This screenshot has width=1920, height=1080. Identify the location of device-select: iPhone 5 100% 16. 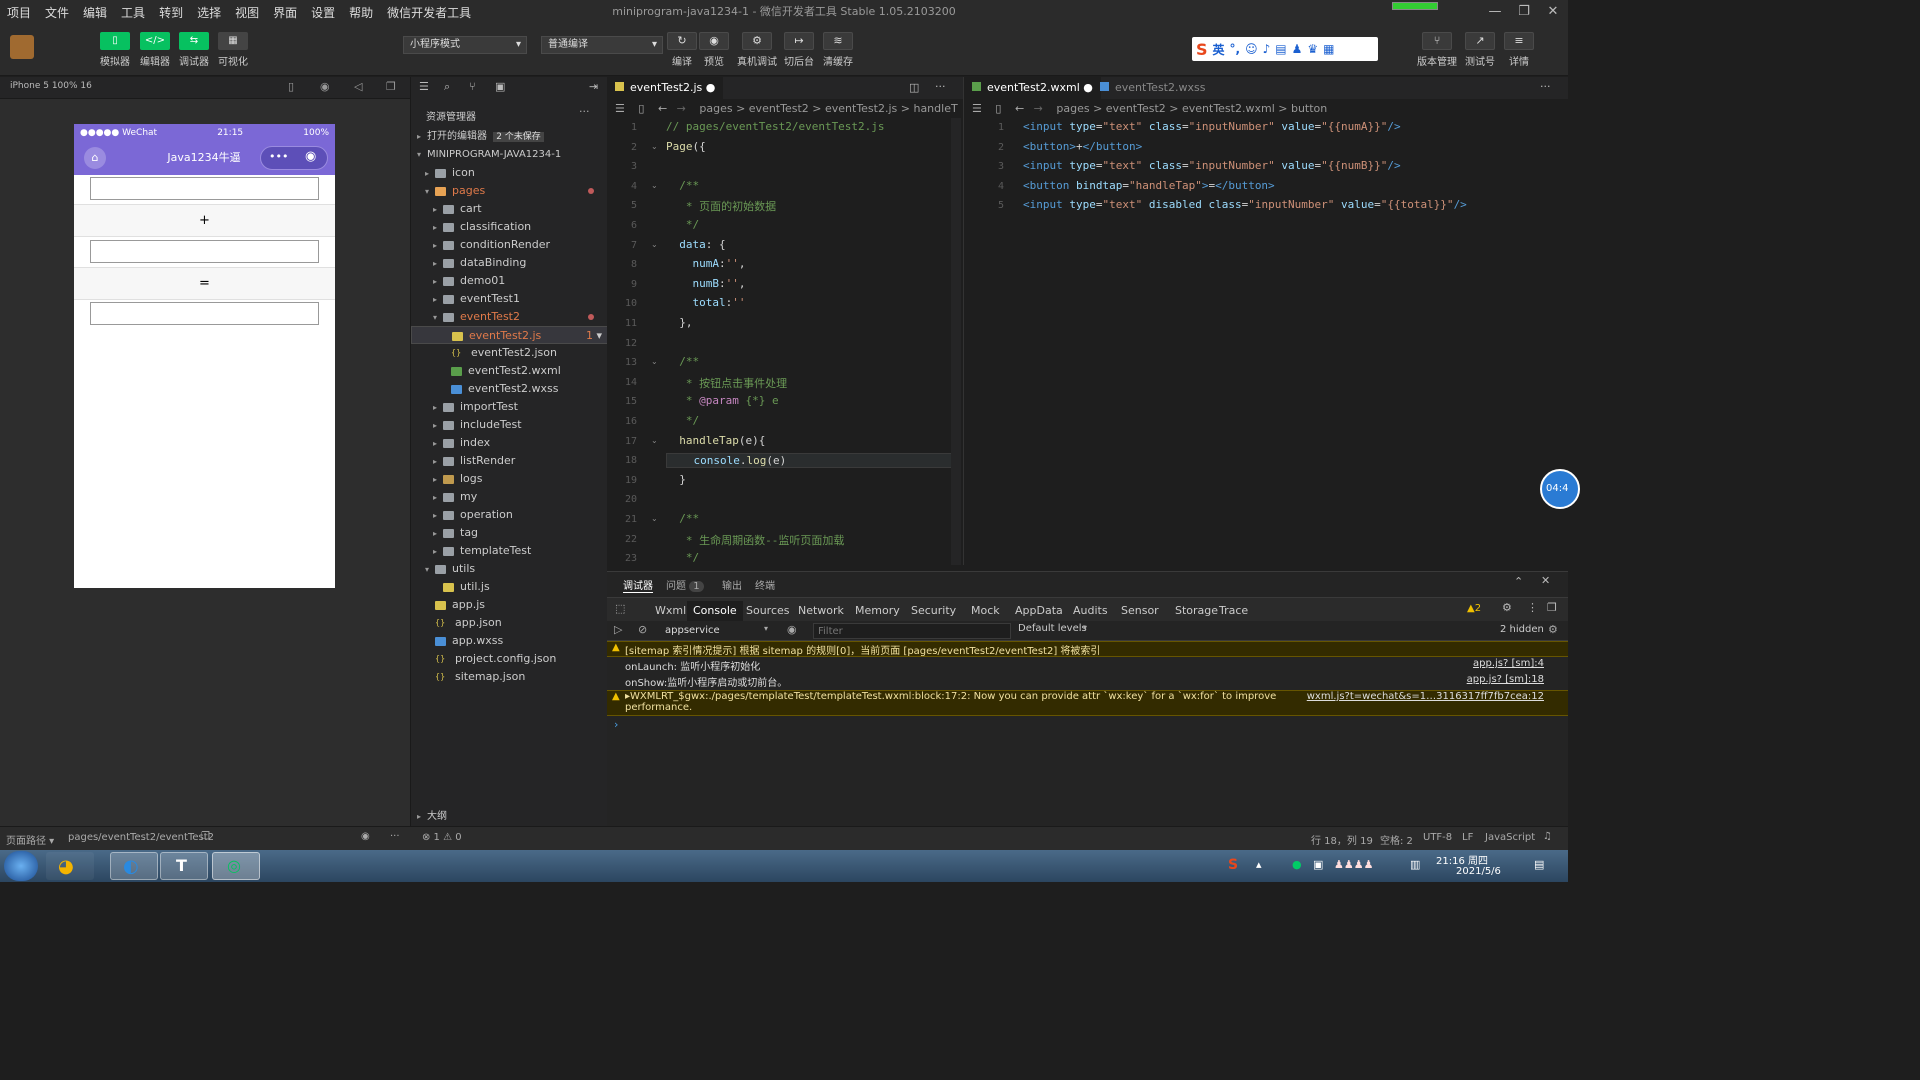
(51, 86).